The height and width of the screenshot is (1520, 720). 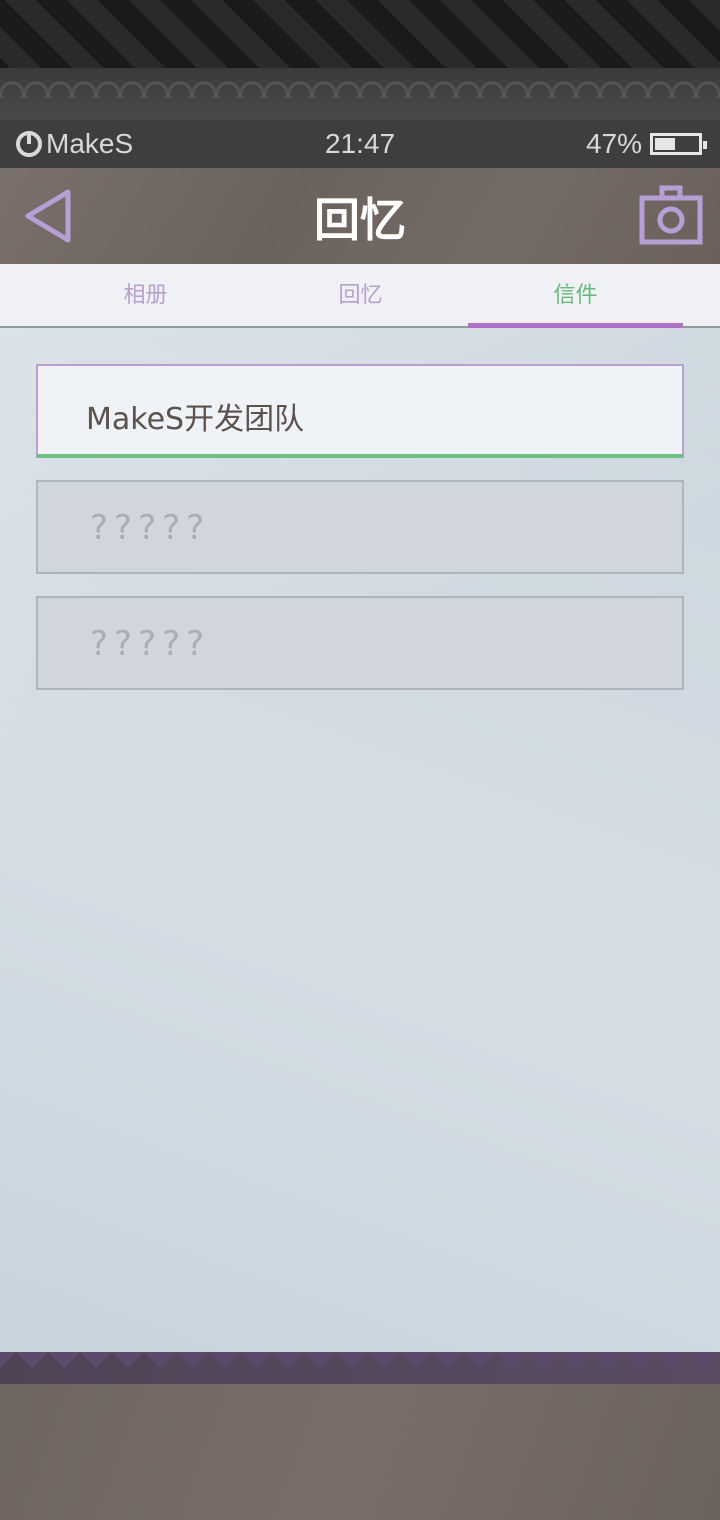 I want to click on tab-memories: 回忆, so click(x=360, y=295).